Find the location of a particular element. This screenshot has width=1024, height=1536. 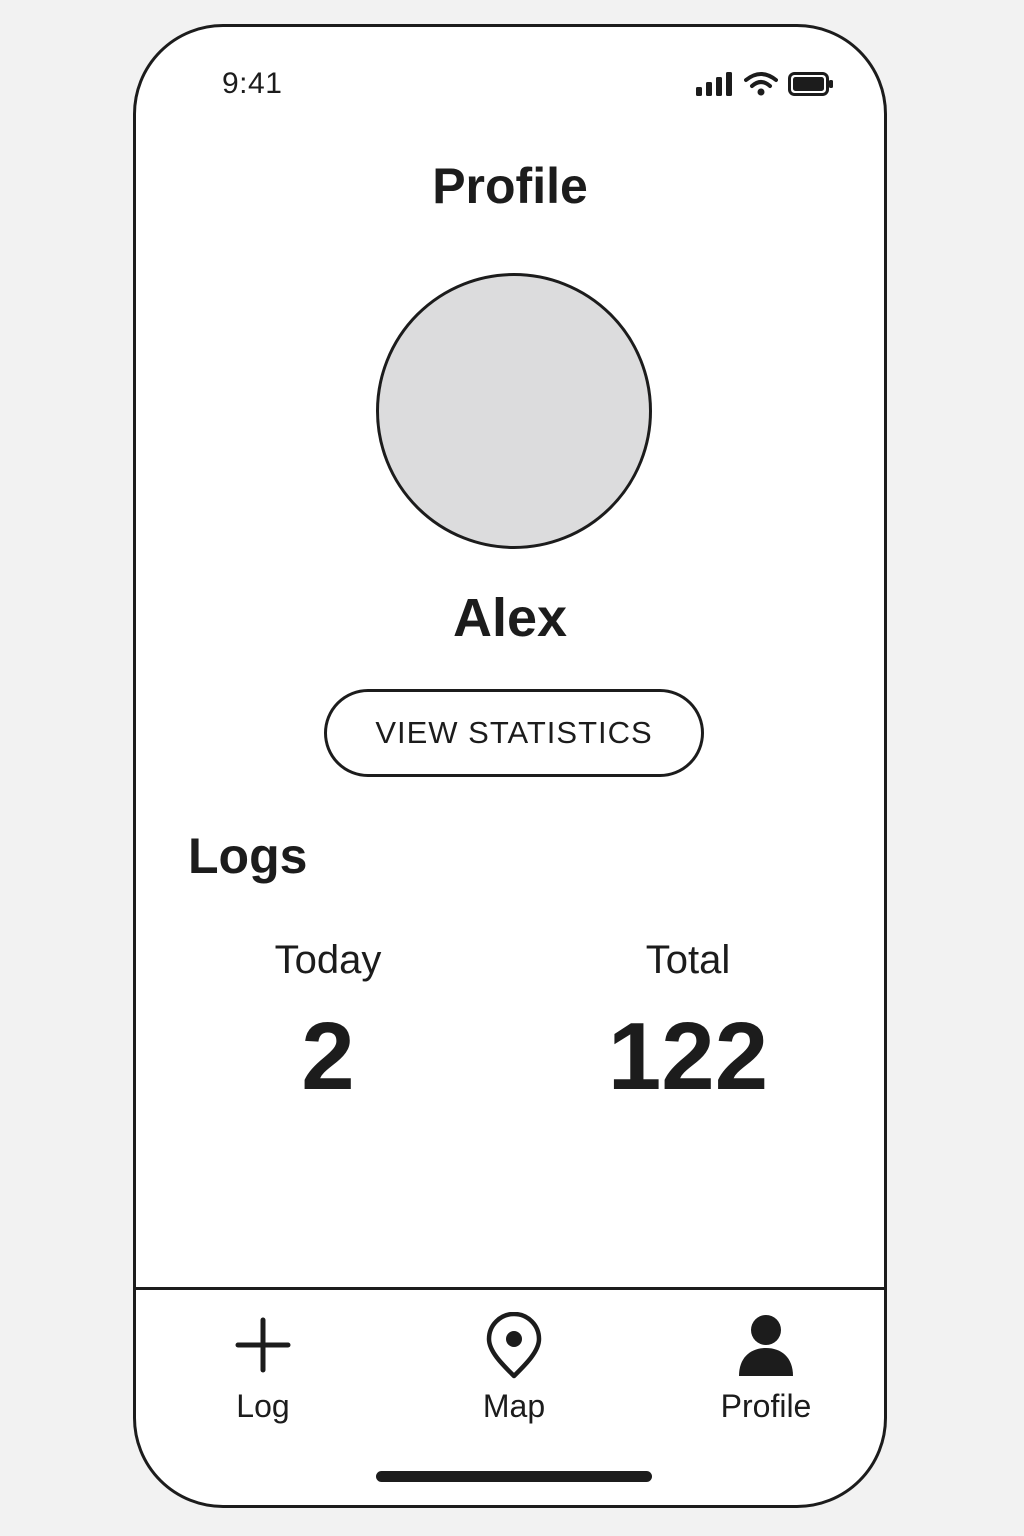

tab-map: Map is located at coordinates (514, 1368).